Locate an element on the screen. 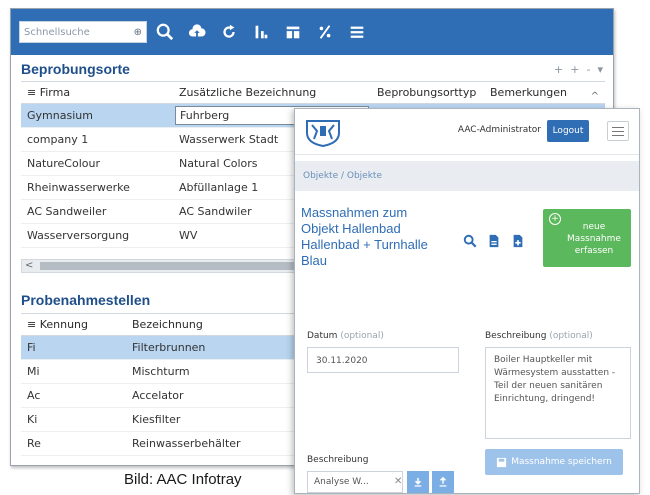 The image size is (650, 495). cell-firma: Wasserversorgung is located at coordinates (78, 235).